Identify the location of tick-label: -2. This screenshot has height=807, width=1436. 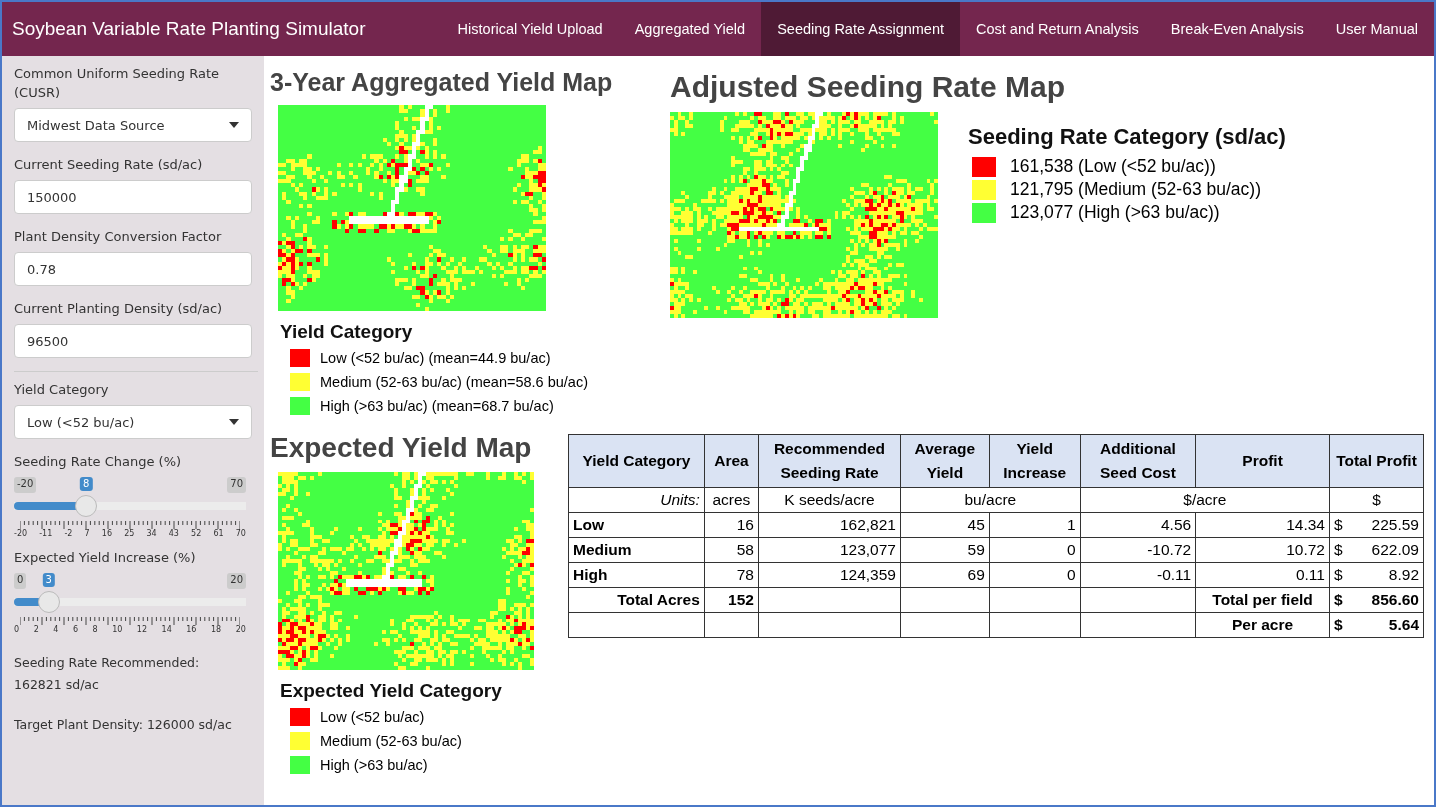
(68, 533).